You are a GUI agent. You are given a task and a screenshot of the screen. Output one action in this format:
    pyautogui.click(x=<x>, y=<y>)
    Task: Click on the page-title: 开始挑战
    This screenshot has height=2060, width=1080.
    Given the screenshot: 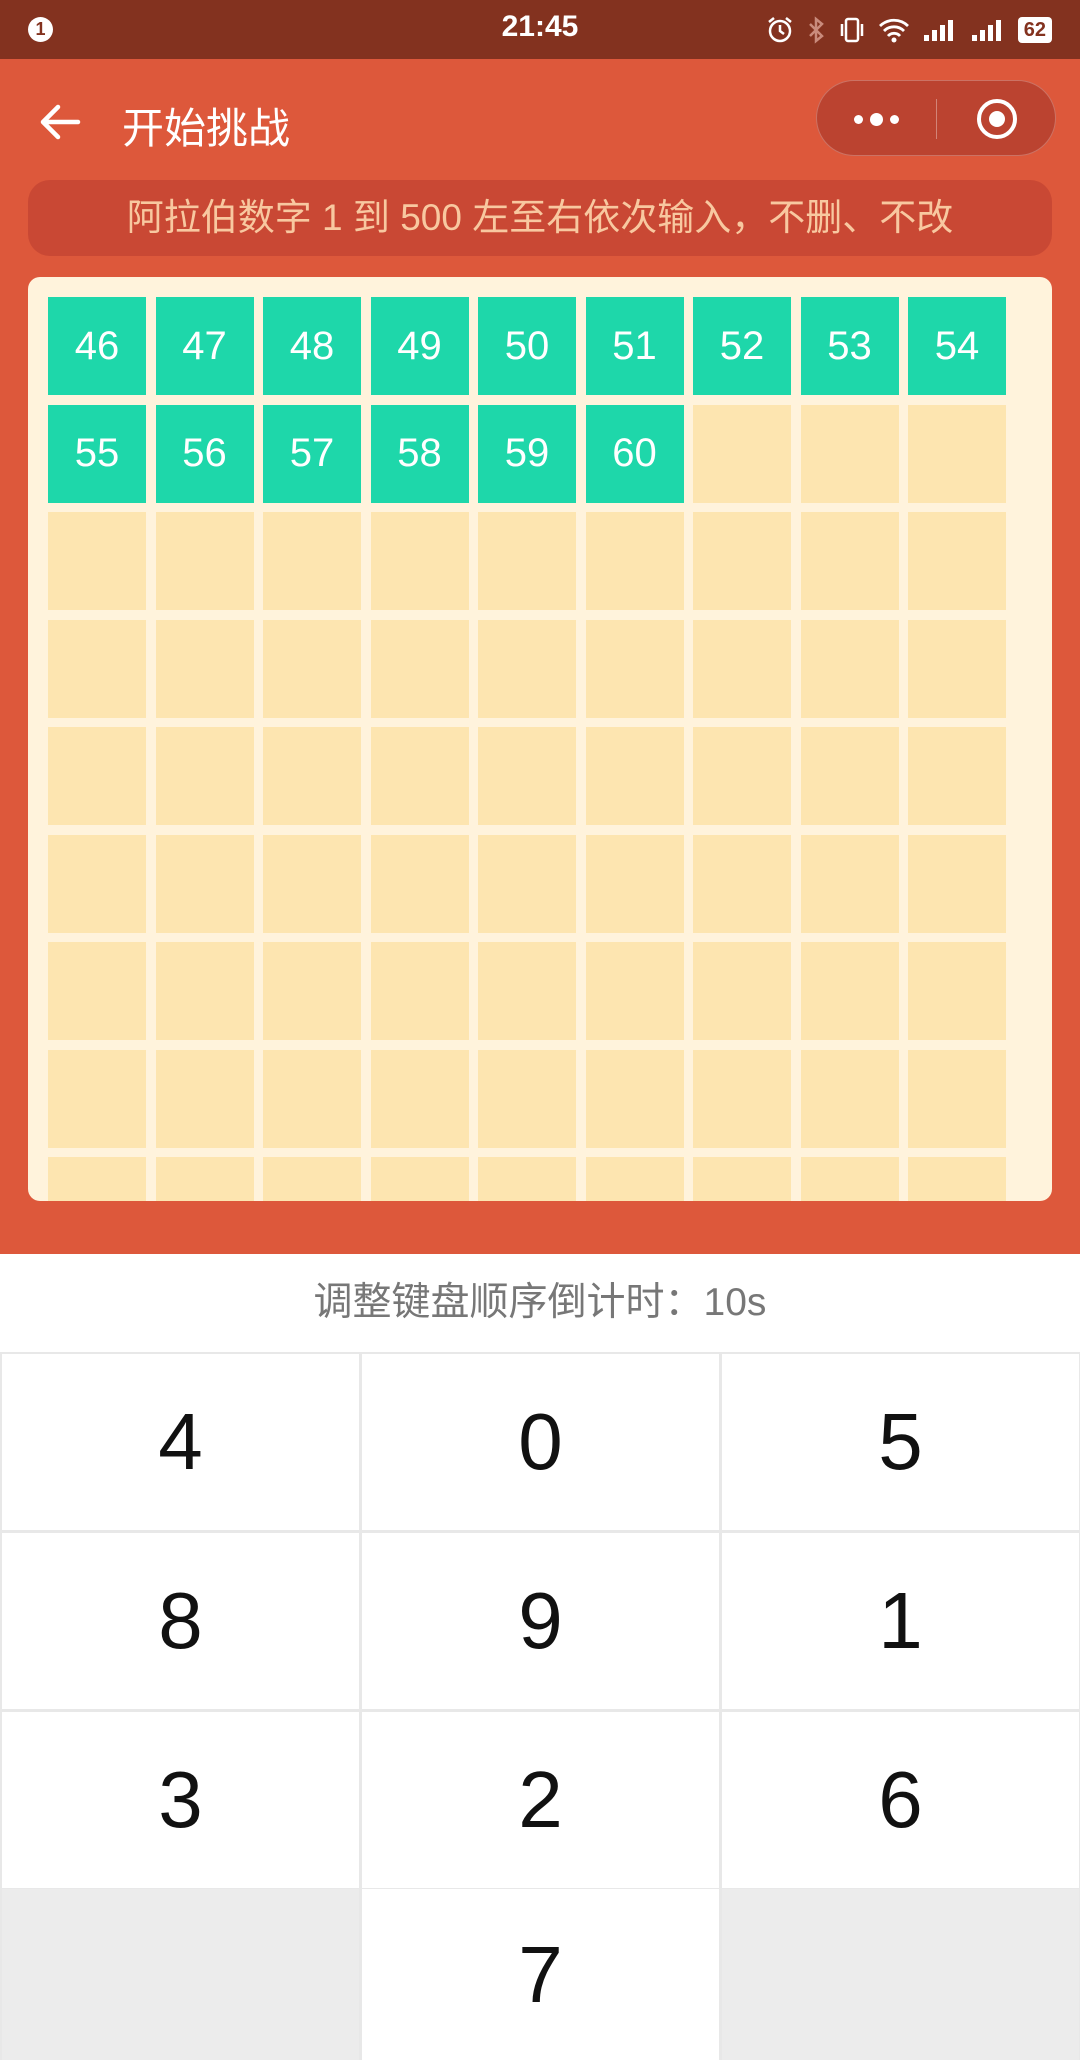 What is the action you would take?
    pyautogui.click(x=206, y=128)
    